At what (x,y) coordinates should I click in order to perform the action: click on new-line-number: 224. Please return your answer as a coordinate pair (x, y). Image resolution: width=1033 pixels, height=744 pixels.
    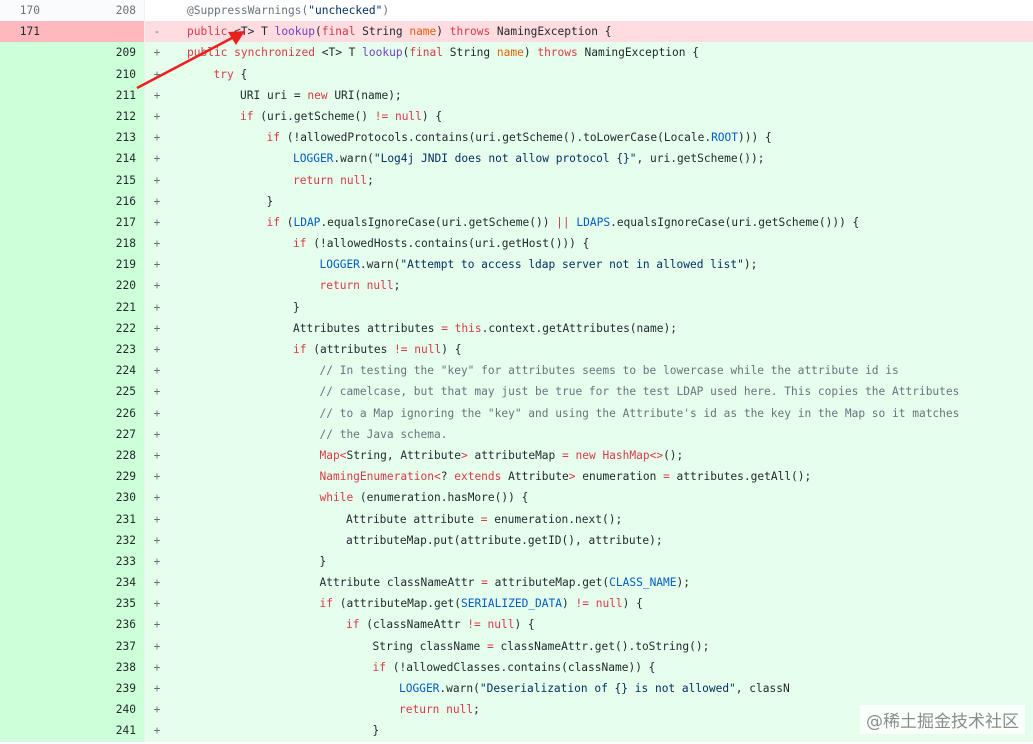
    Looking at the image, I should click on (96, 371).